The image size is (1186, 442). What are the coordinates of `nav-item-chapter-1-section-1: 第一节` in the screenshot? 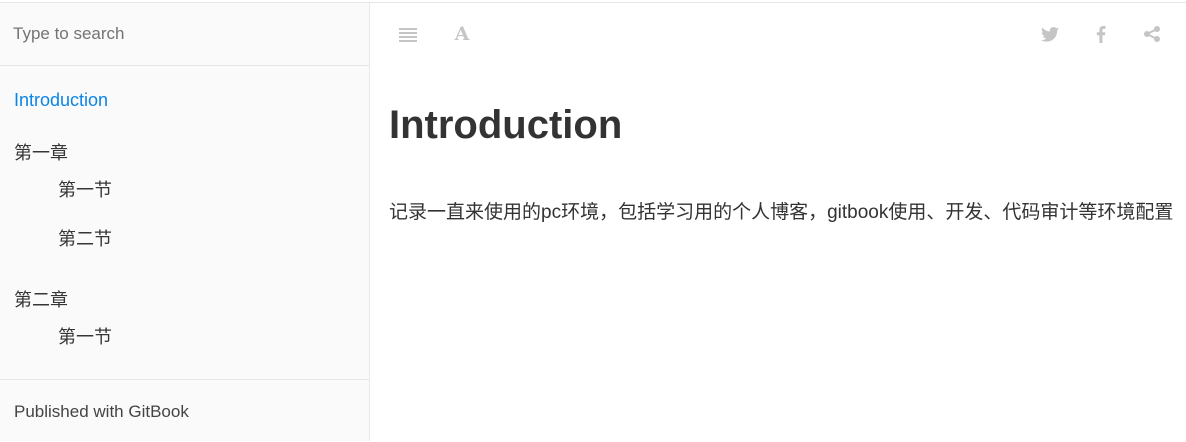 It's located at (85, 189).